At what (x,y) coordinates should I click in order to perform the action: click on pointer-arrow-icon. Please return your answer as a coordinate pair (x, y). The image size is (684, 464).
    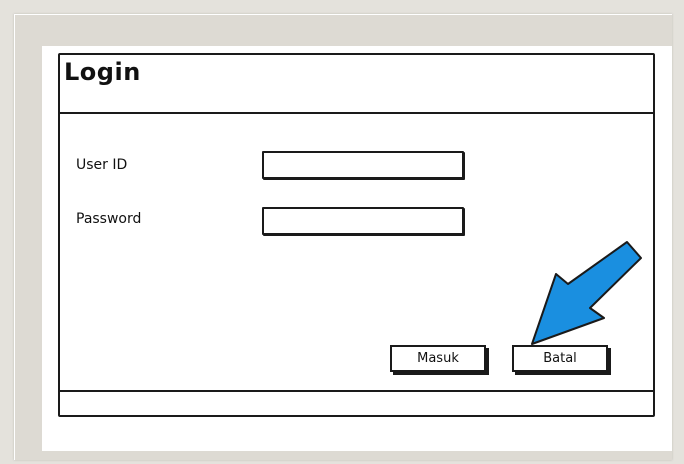
    Looking at the image, I should click on (586, 293).